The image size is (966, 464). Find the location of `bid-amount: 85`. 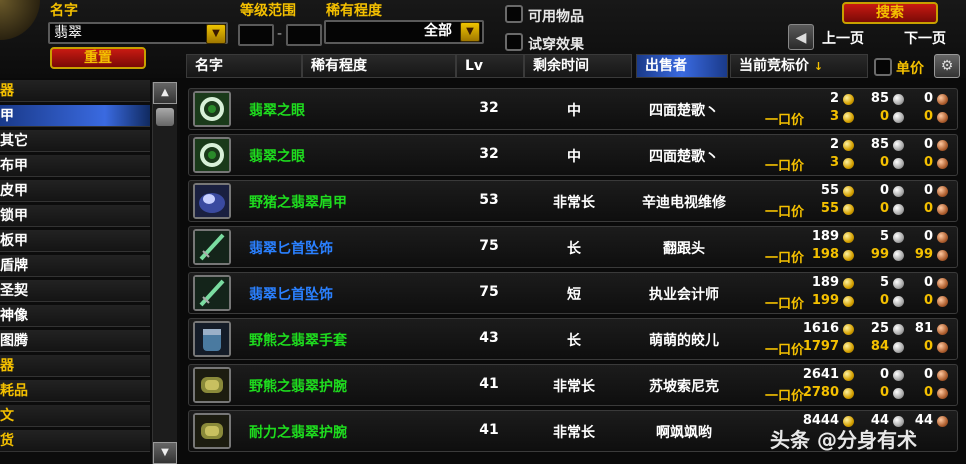

bid-amount: 85 is located at coordinates (879, 98).